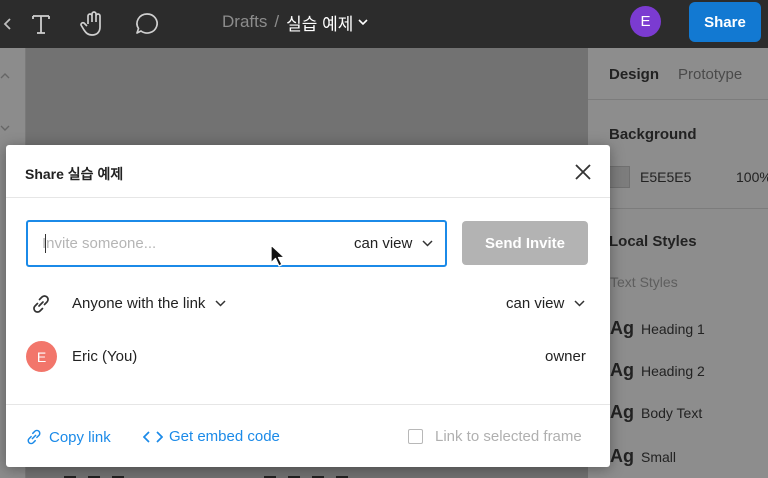 This screenshot has width=768, height=478. I want to click on embed-code-label: Get embed code, so click(224, 436).